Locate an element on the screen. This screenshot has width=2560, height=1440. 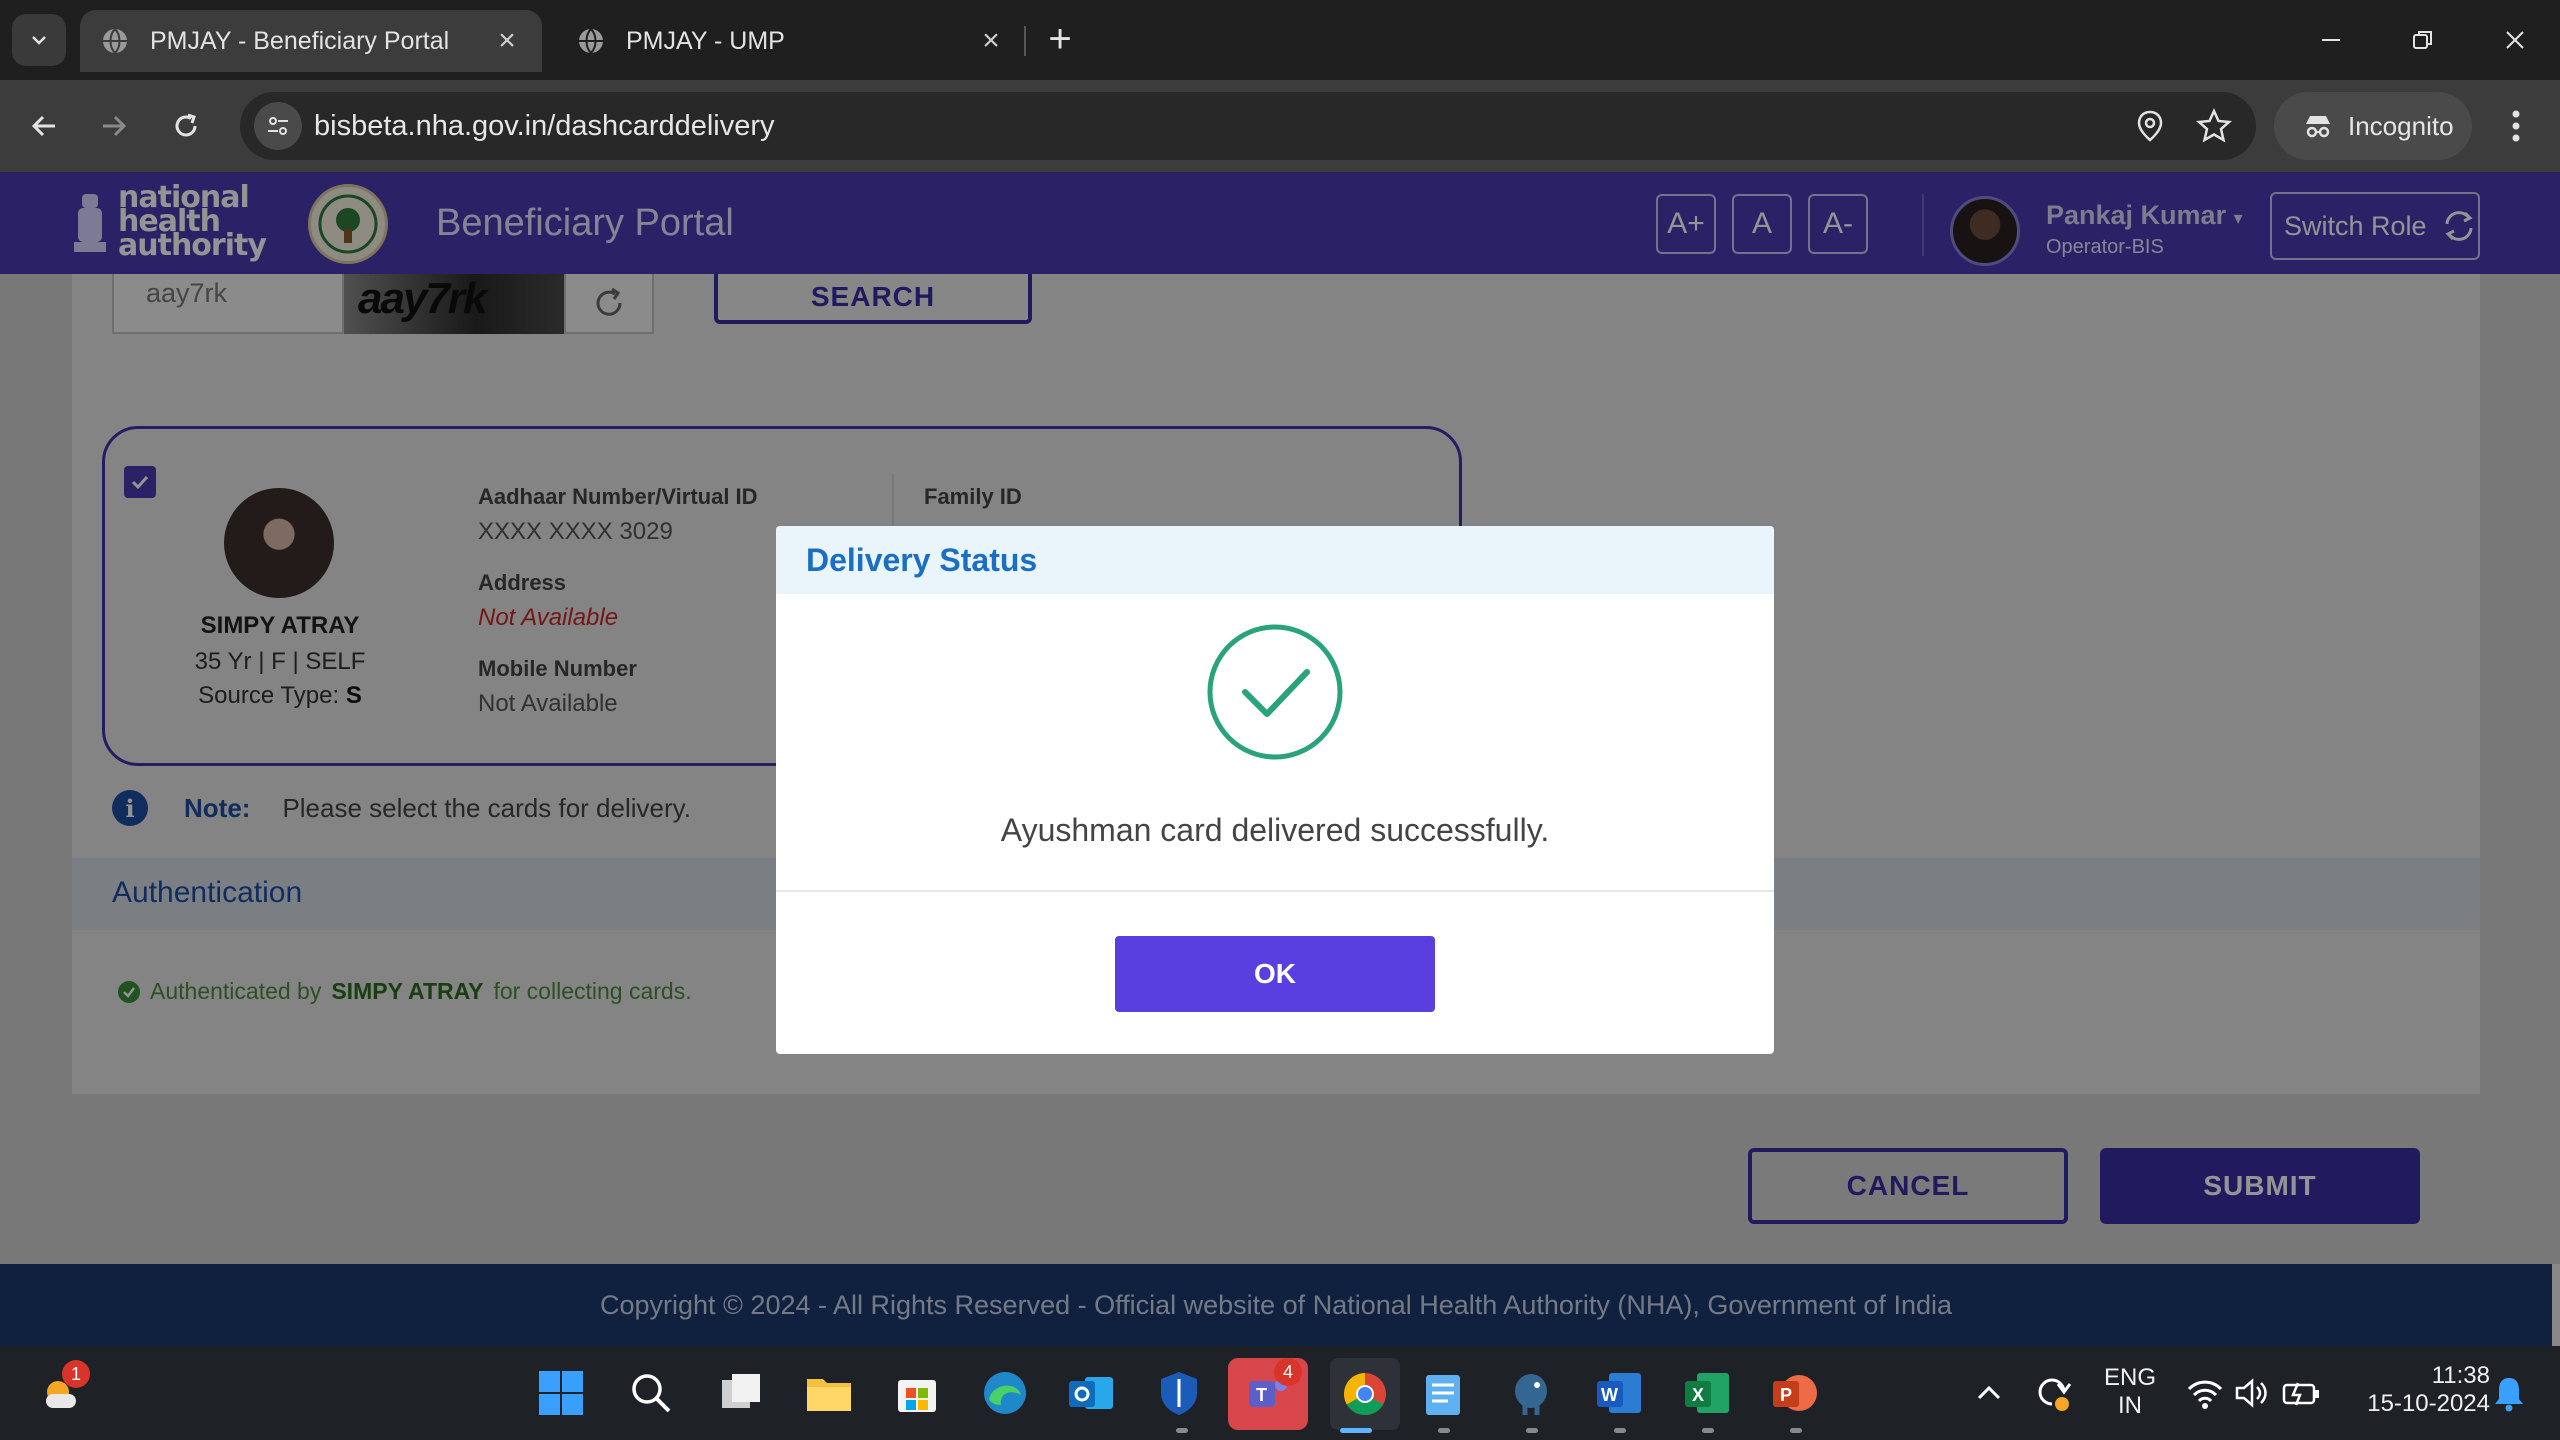
edge-browser-icon is located at coordinates (1005, 1393).